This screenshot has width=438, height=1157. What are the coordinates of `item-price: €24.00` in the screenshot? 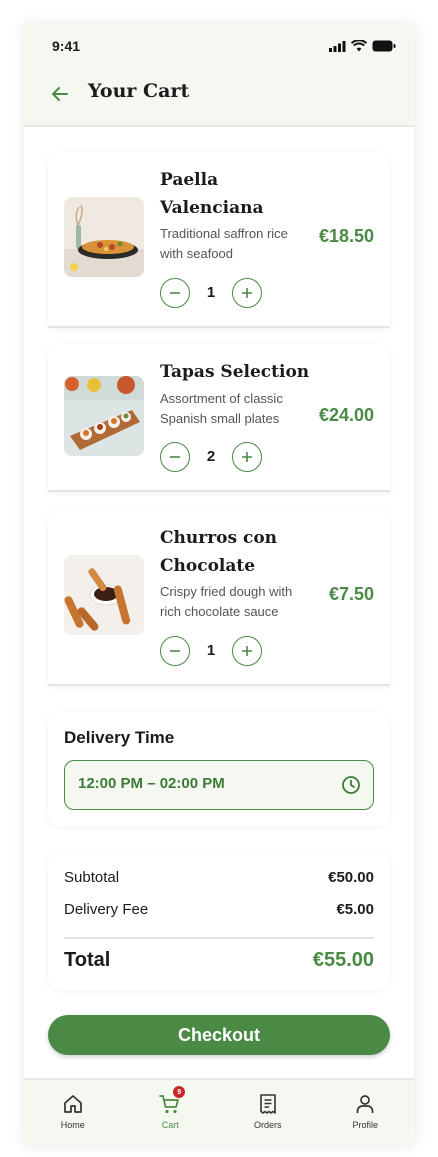 It's located at (346, 415).